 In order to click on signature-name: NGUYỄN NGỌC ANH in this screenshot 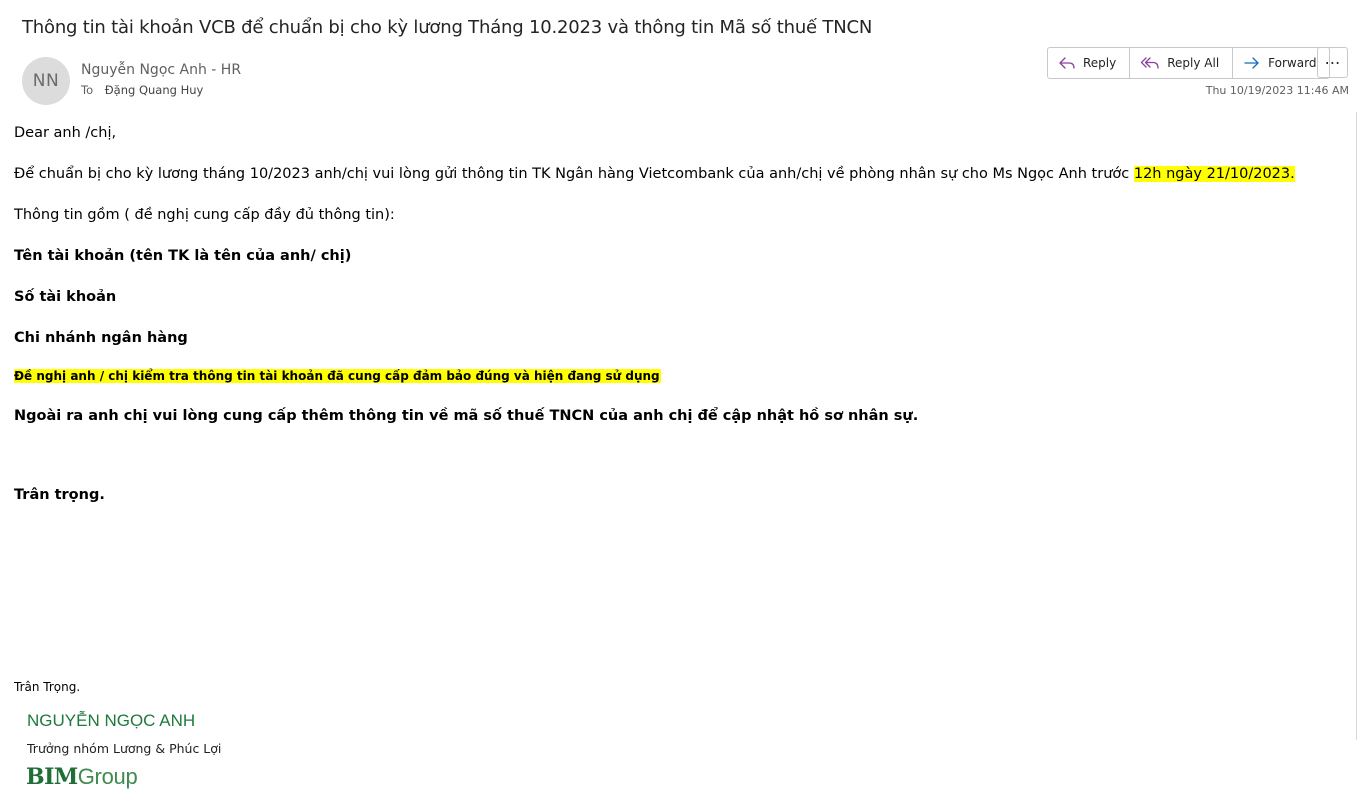, I will do `click(111, 720)`.